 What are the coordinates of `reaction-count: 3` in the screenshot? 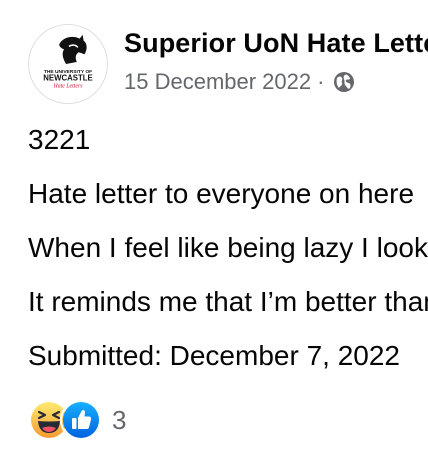 It's located at (119, 420).